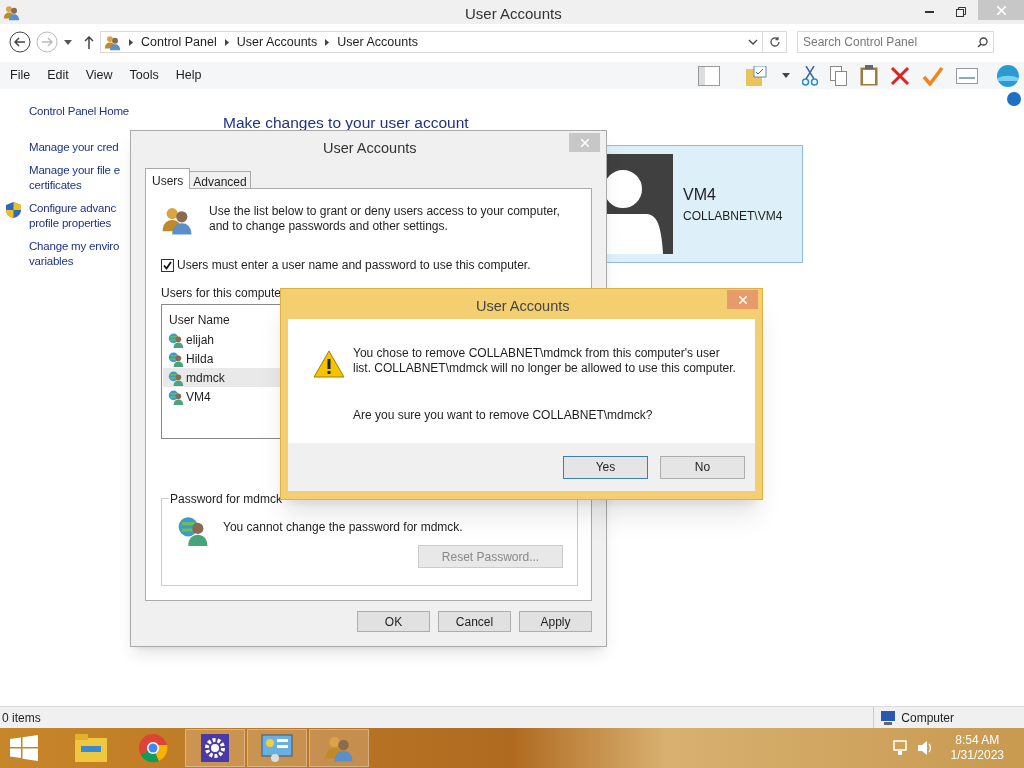  What do you see at coordinates (385, 219) in the screenshot?
I see `intro-text: Use the list below to grant or deny users access to your computer, and to change passwords and other settings.` at bounding box center [385, 219].